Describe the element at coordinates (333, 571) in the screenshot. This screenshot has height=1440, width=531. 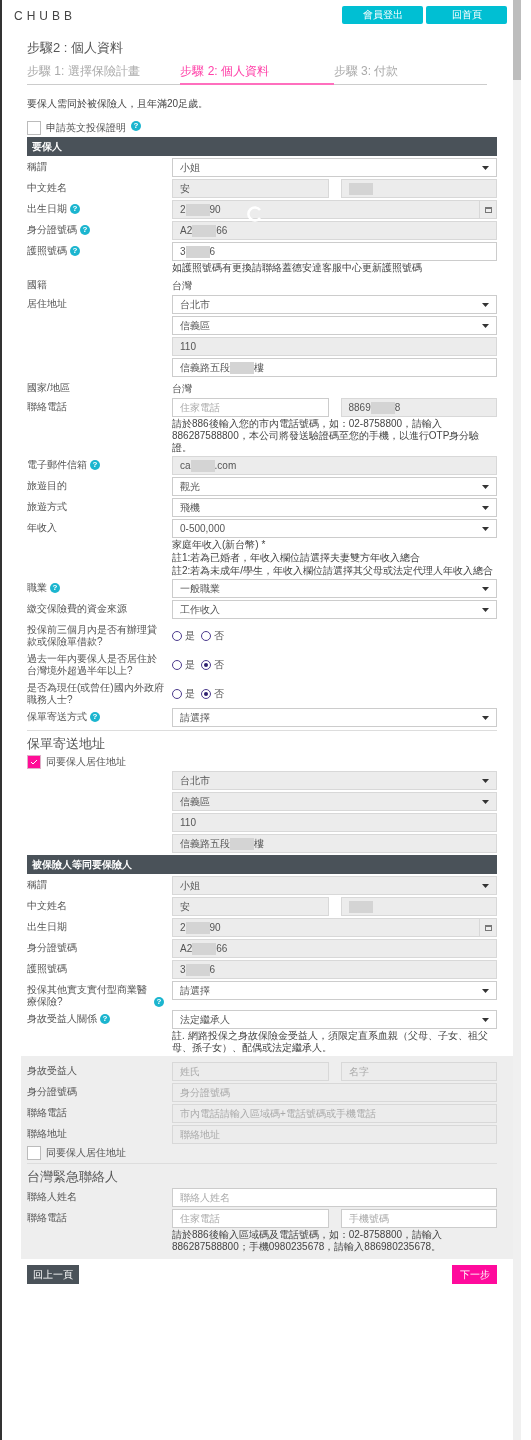
I see `field-note: 註2:若為未成年/學生，年收入欄位請選擇其父母或法定代理人年收入總合` at that location.